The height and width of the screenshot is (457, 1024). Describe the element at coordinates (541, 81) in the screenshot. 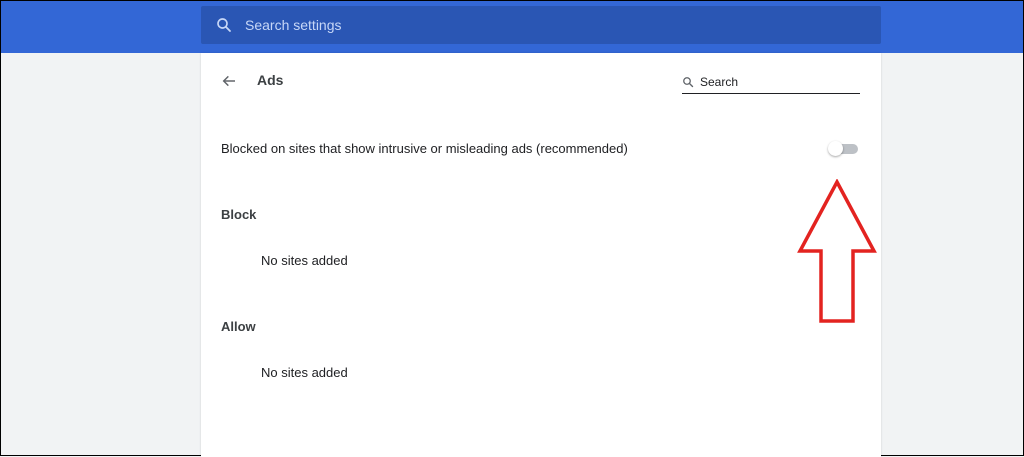

I see `subpage-header: Ads` at that location.